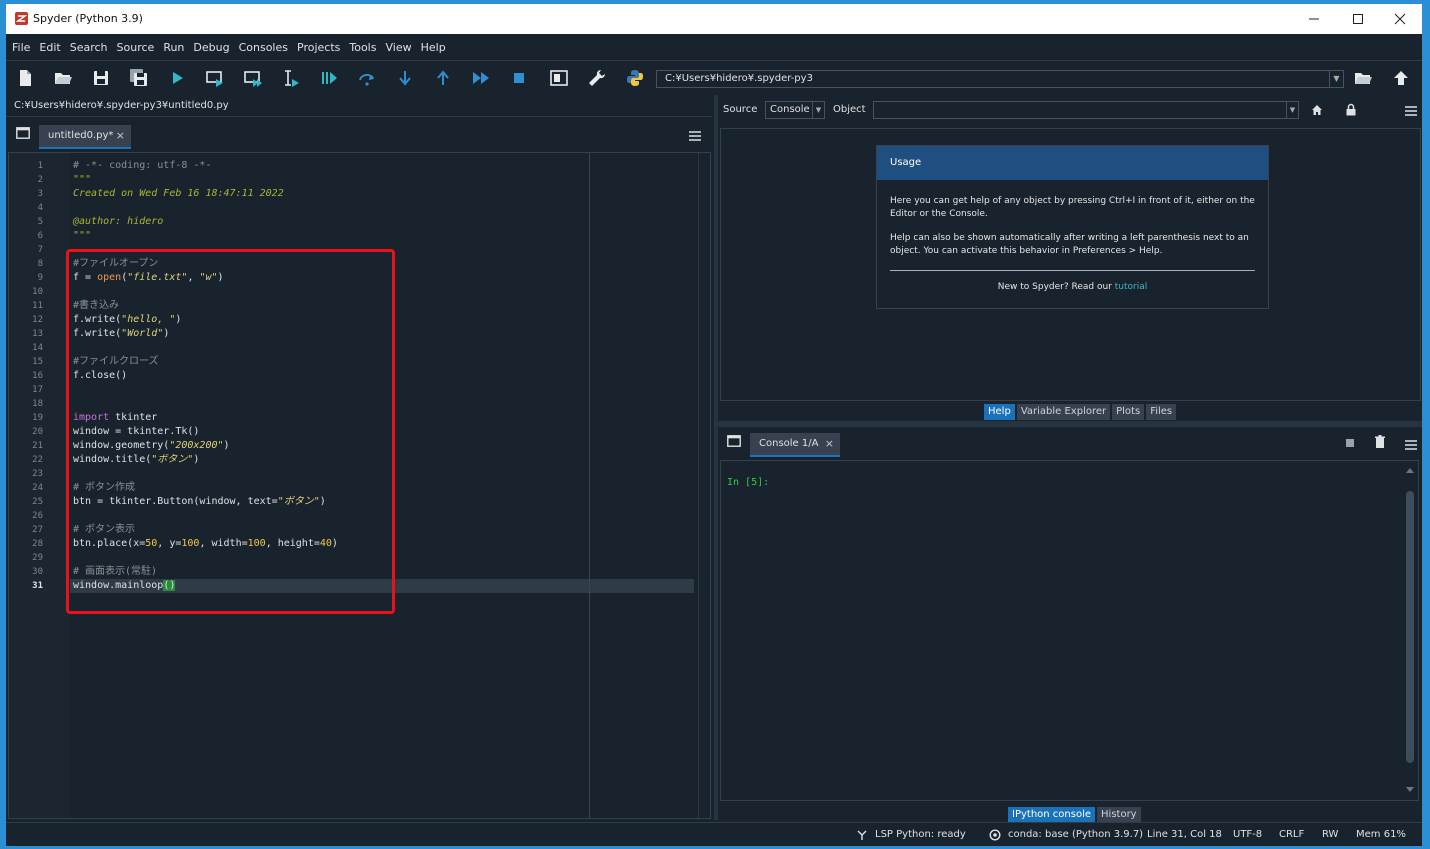 This screenshot has height=849, width=1430. I want to click on step-into-icon, so click(405, 78).